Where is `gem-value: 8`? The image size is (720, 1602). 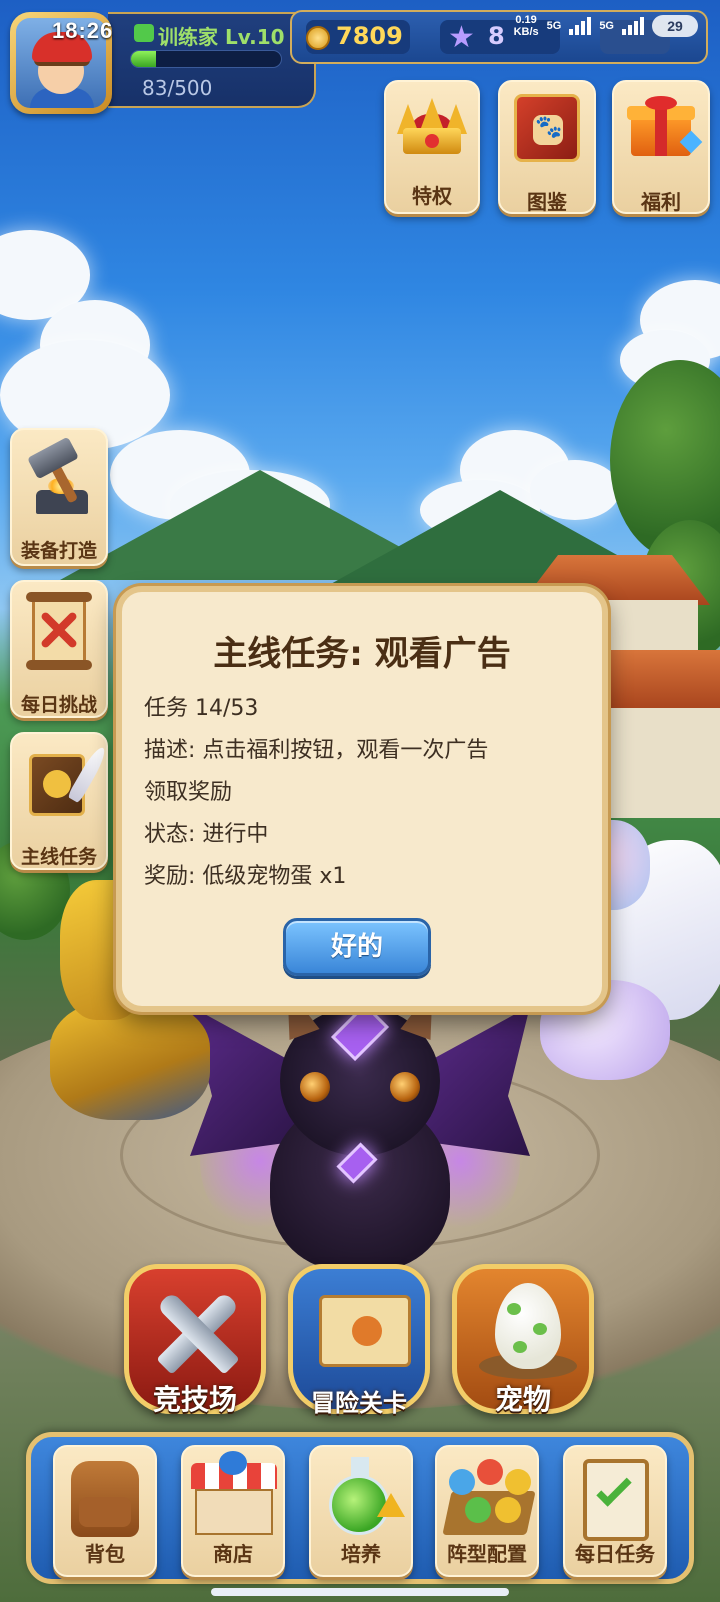 gem-value: 8 is located at coordinates (496, 36).